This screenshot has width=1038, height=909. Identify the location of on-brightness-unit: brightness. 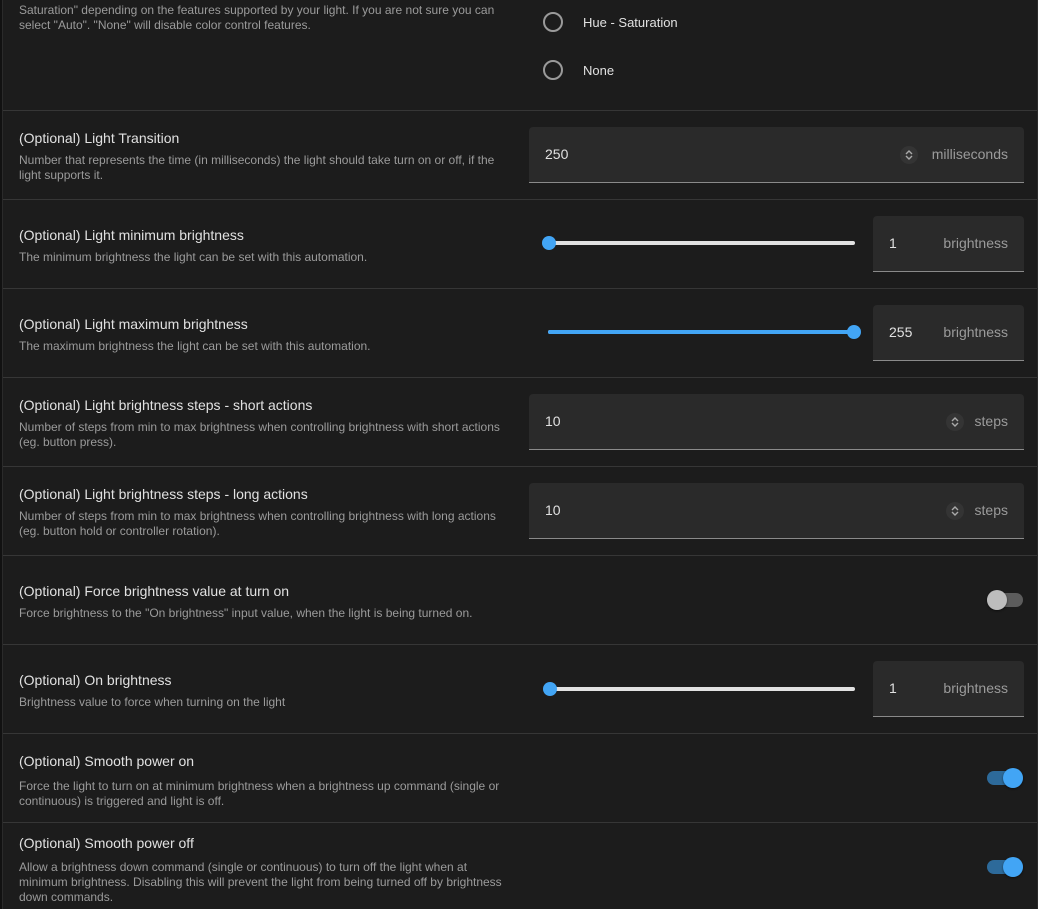
(975, 688).